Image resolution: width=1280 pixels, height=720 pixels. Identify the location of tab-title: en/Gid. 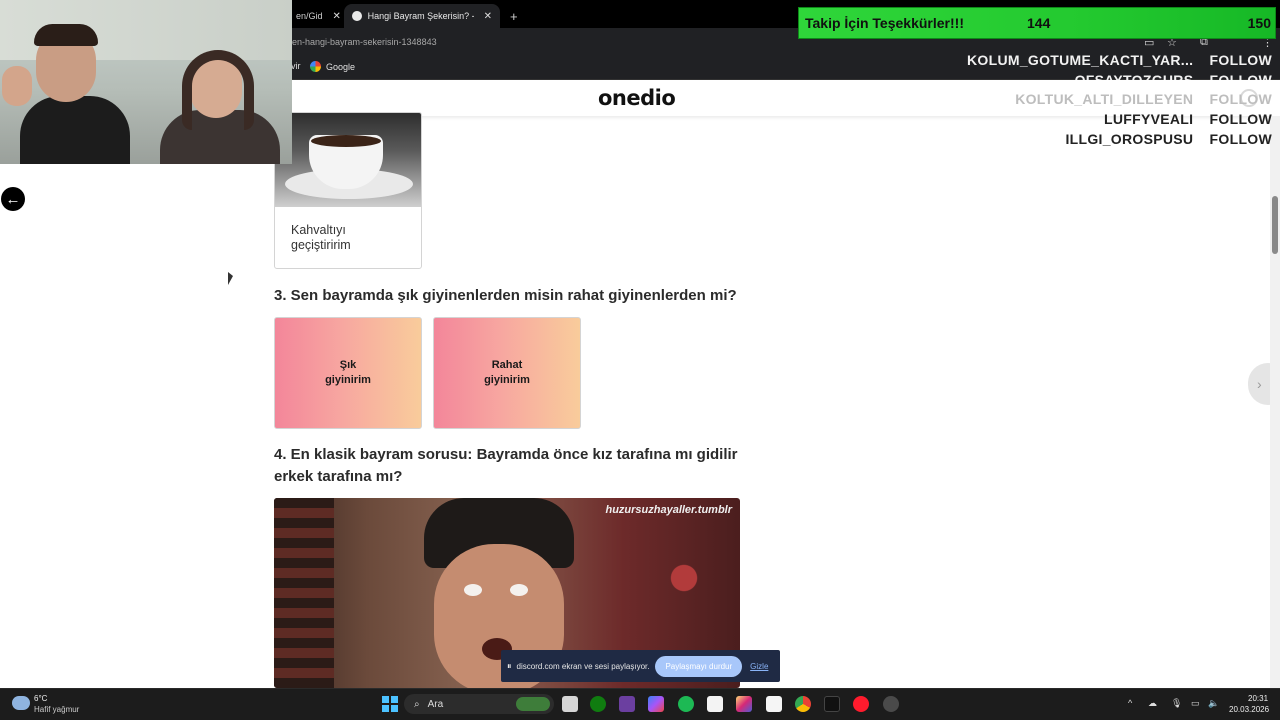
(309, 16).